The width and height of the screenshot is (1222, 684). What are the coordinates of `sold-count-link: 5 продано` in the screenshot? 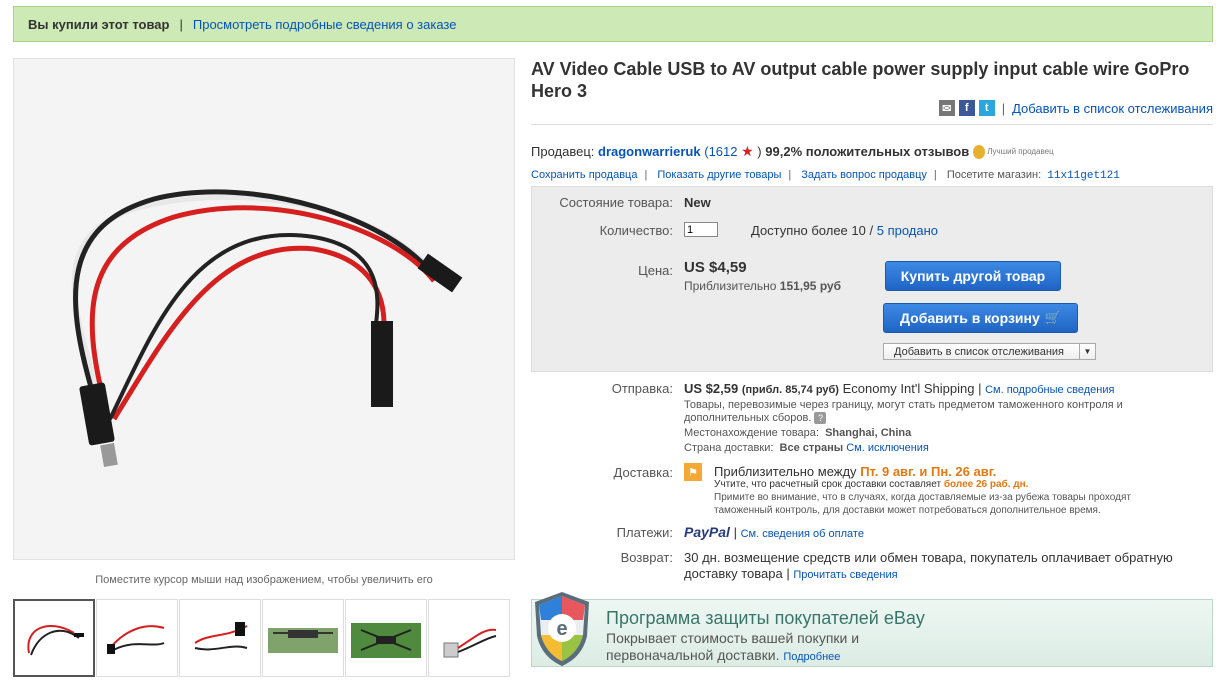 It's located at (907, 230).